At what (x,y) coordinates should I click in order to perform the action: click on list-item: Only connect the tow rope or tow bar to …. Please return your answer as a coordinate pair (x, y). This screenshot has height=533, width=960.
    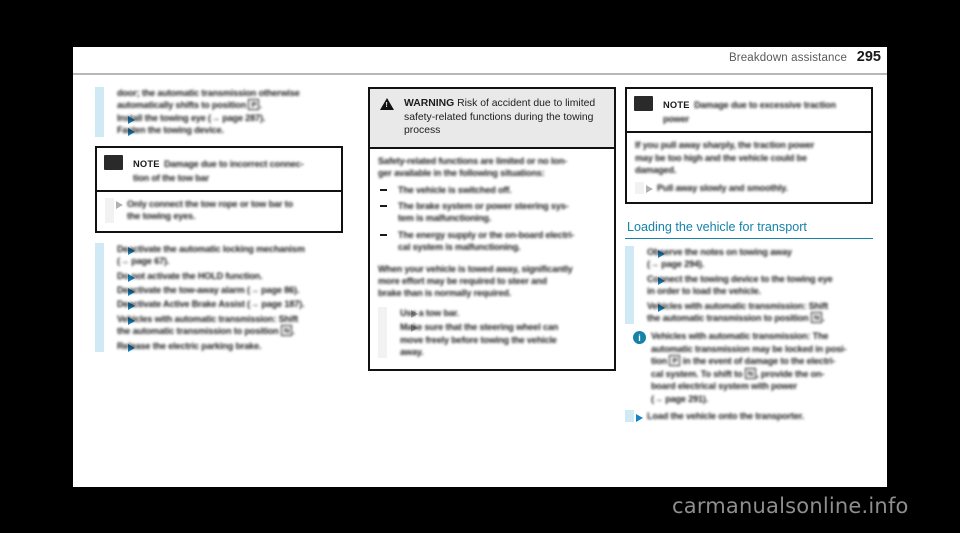
    Looking at the image, I should click on (230, 210).